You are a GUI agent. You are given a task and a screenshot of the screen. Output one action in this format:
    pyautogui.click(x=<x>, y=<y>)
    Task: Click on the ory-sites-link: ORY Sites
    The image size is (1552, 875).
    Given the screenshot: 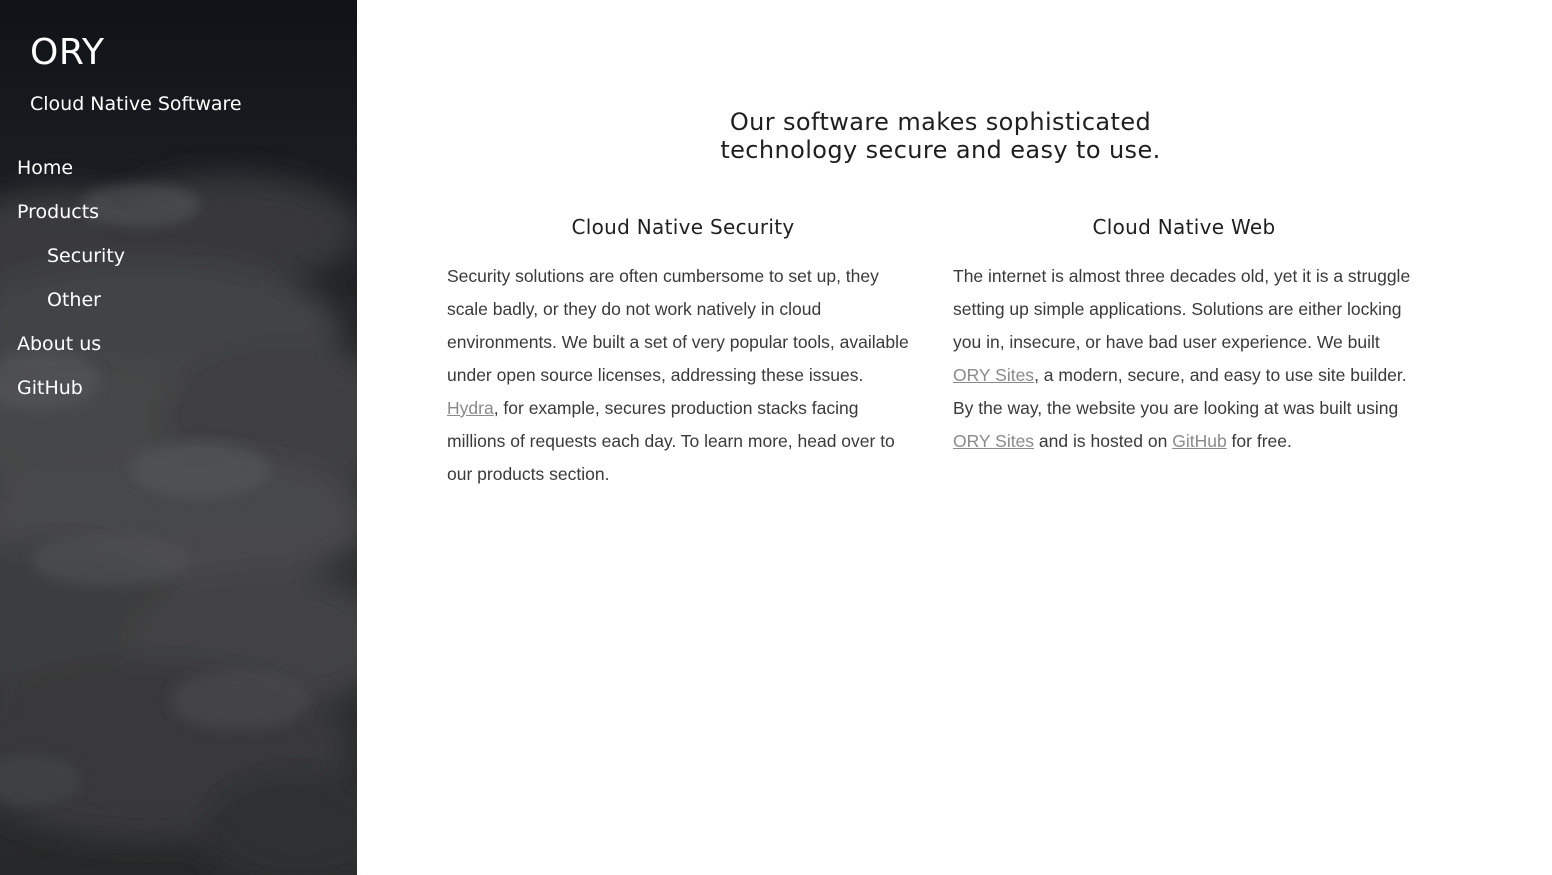 What is the action you would take?
    pyautogui.click(x=993, y=375)
    